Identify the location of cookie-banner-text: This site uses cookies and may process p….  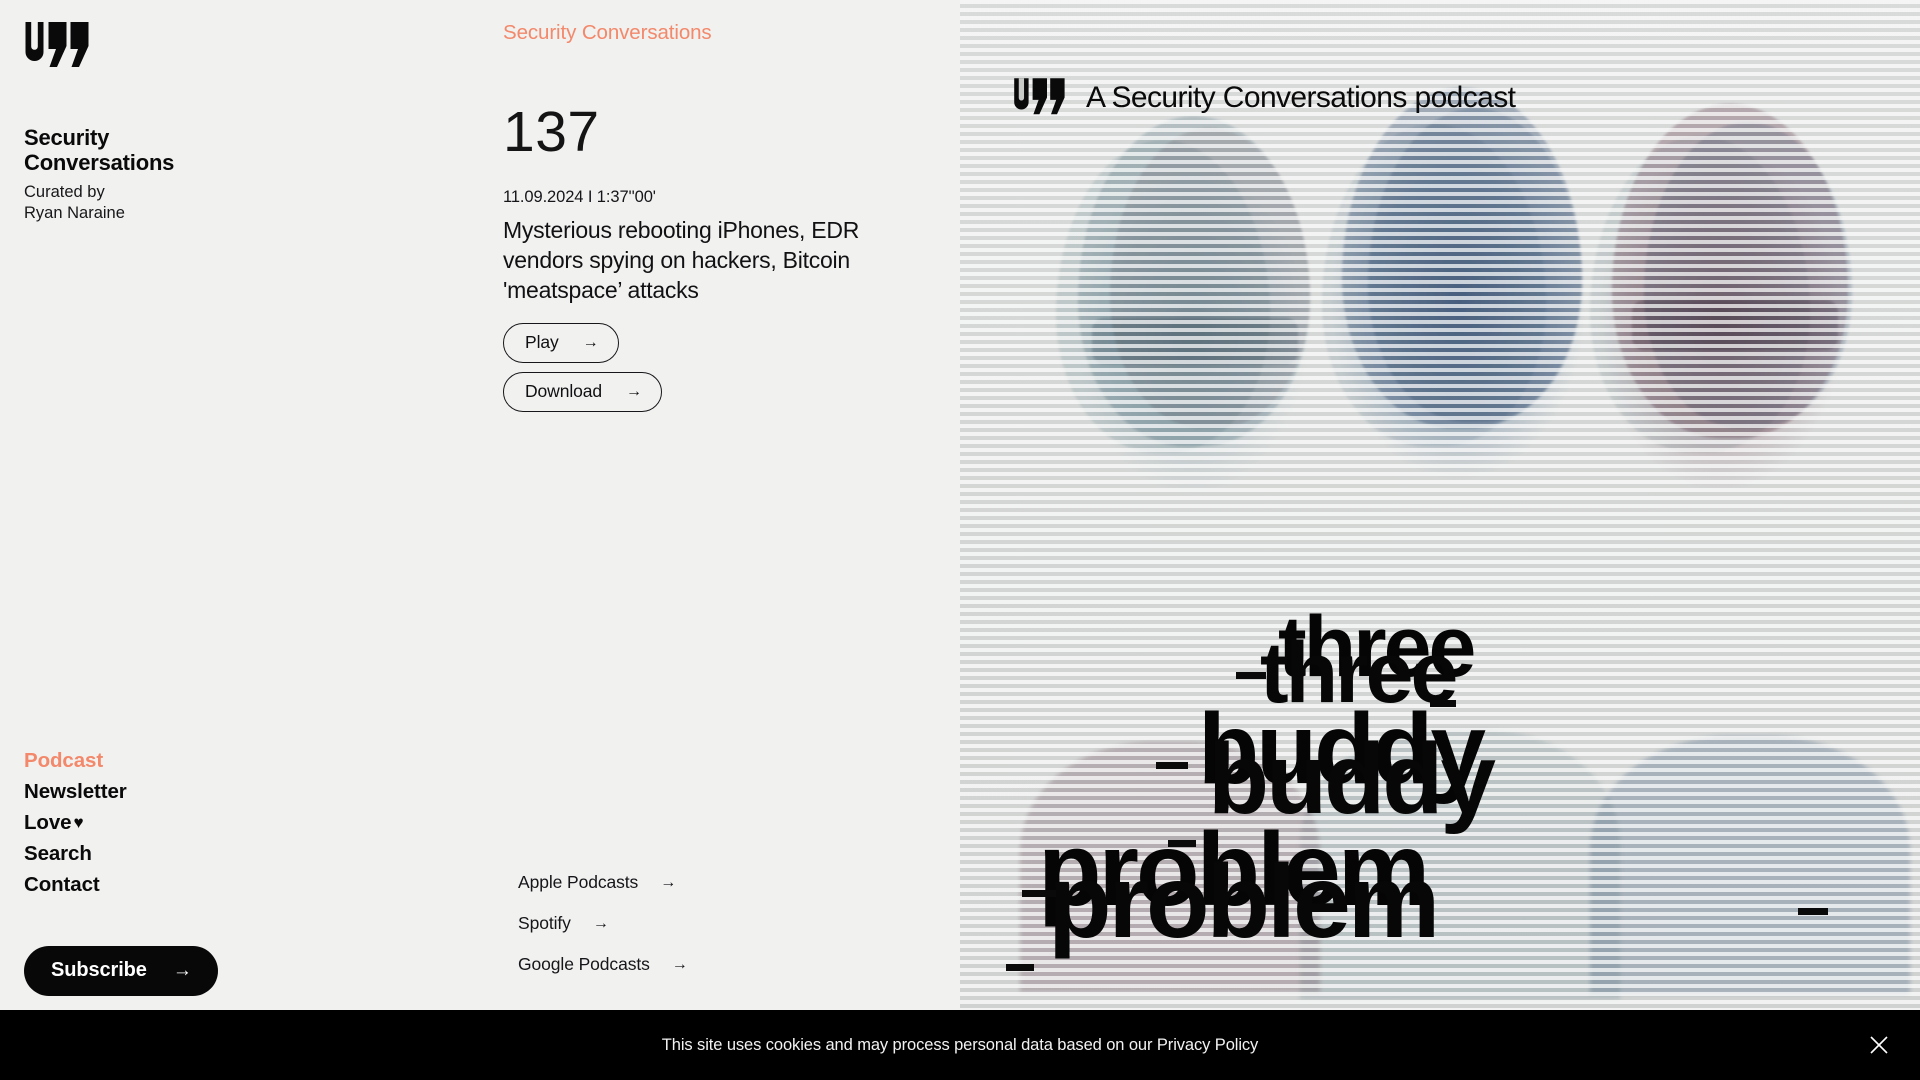
(960, 1045).